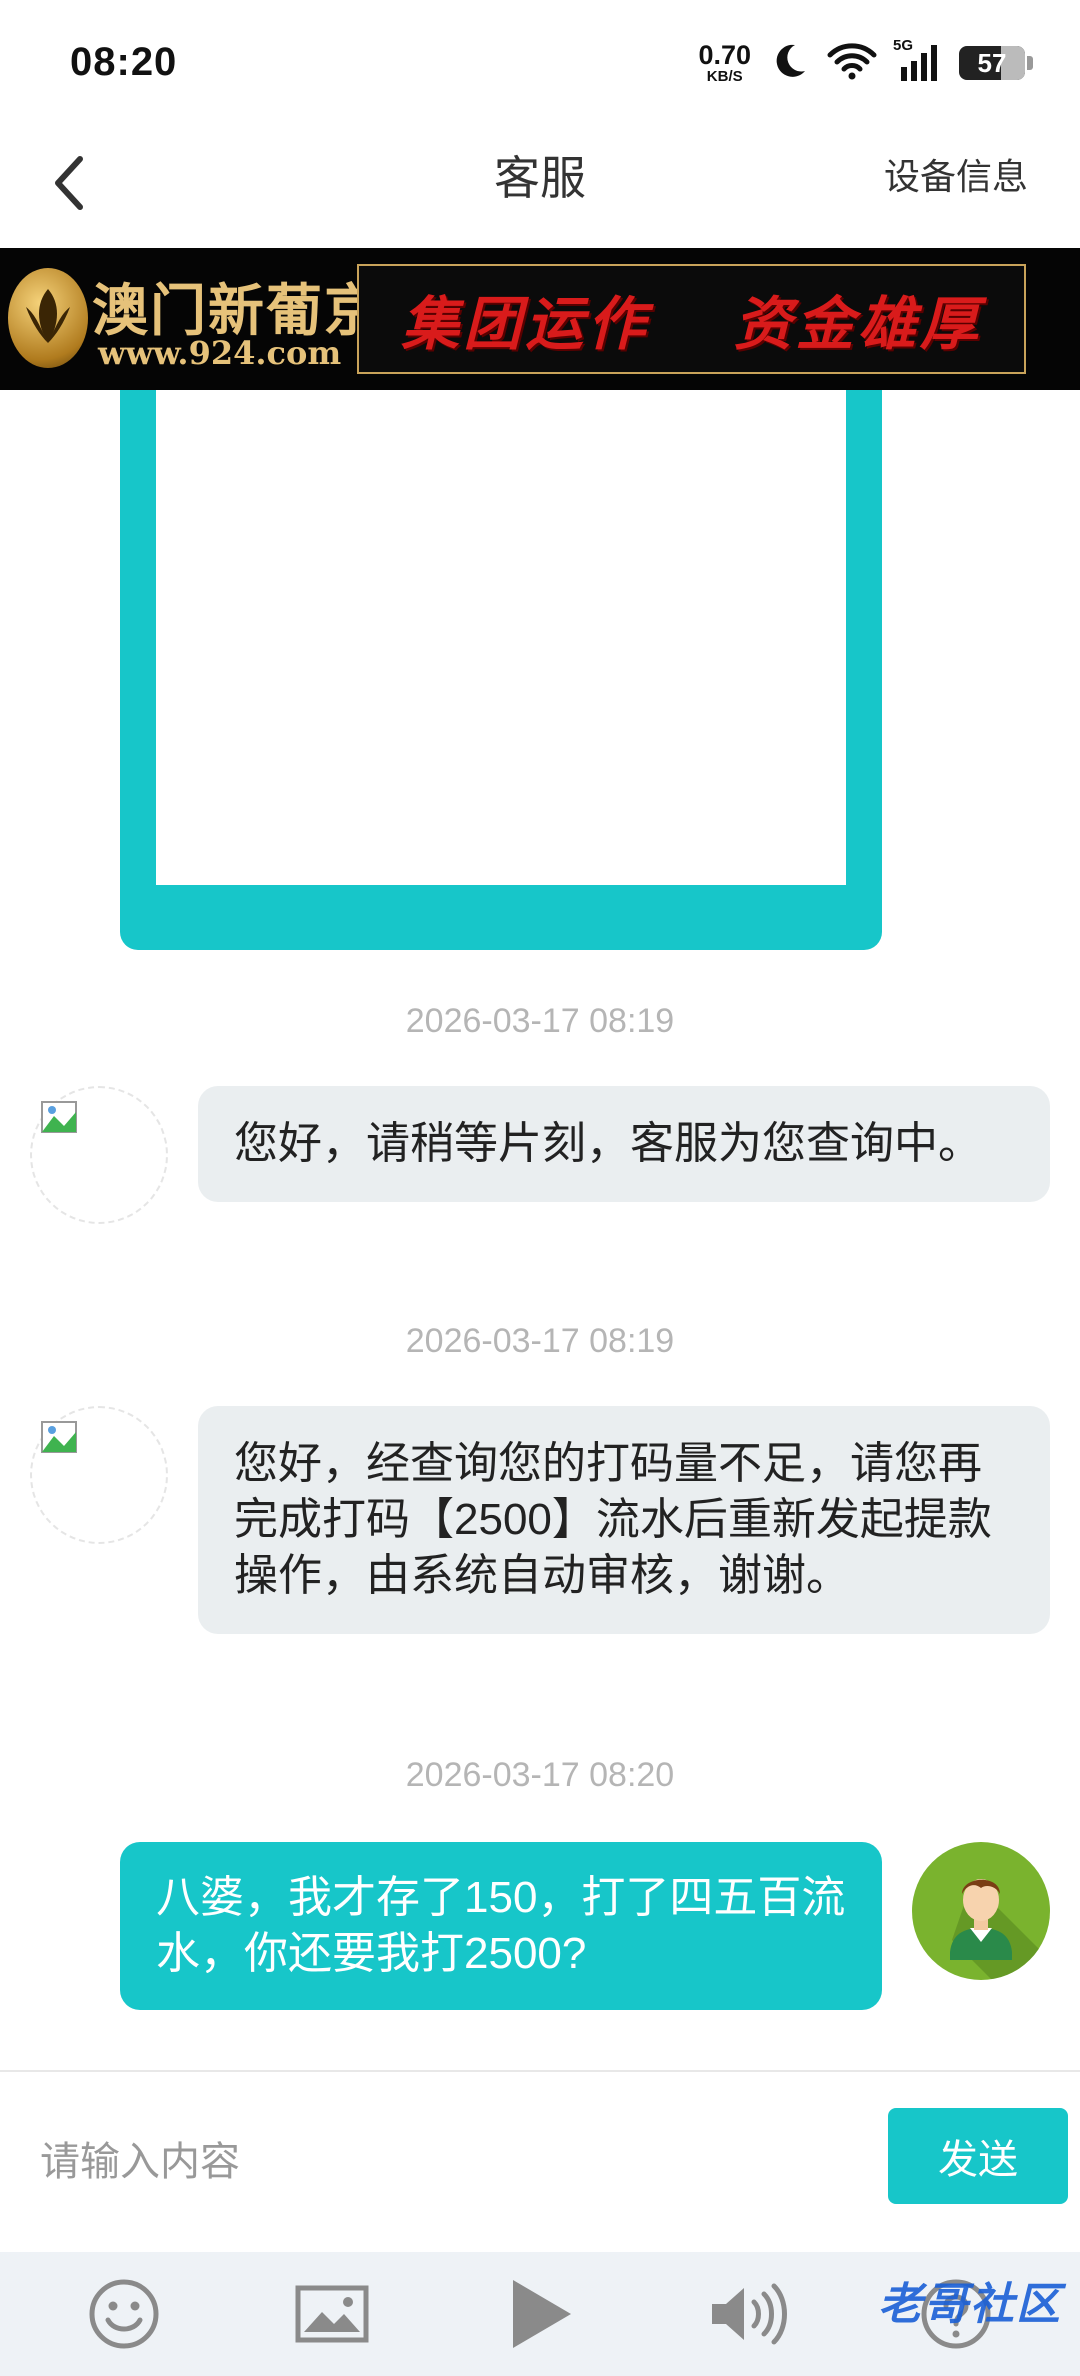 This screenshot has width=1080, height=2376. Describe the element at coordinates (450, 2162) in the screenshot. I see `message-input` at that location.